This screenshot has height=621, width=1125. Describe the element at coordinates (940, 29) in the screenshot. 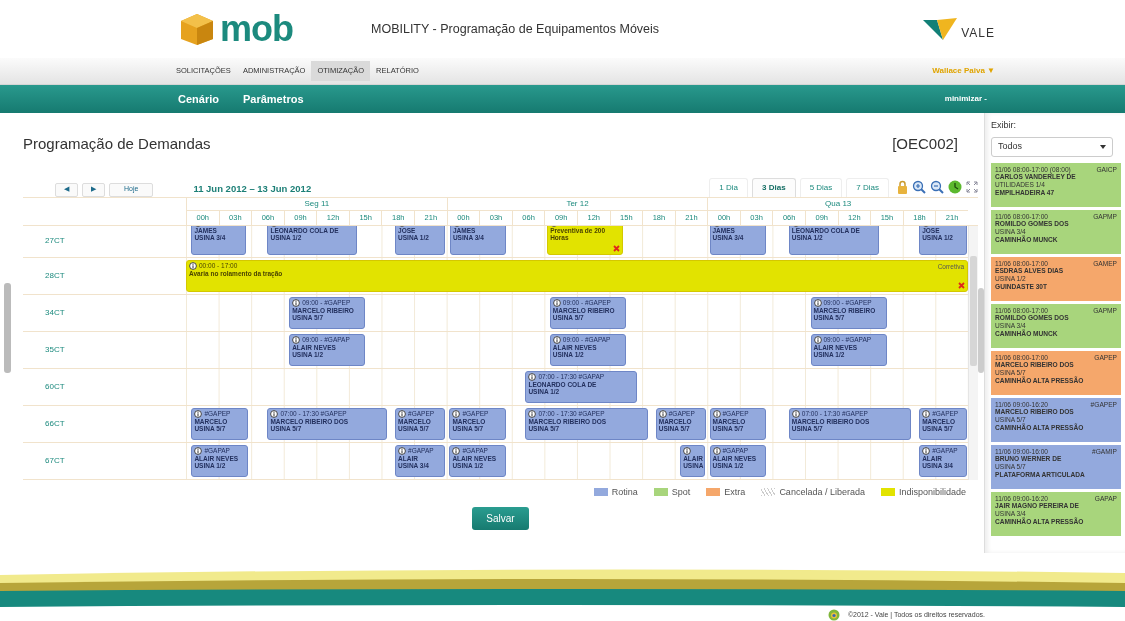

I see `vale-logo-icon` at that location.